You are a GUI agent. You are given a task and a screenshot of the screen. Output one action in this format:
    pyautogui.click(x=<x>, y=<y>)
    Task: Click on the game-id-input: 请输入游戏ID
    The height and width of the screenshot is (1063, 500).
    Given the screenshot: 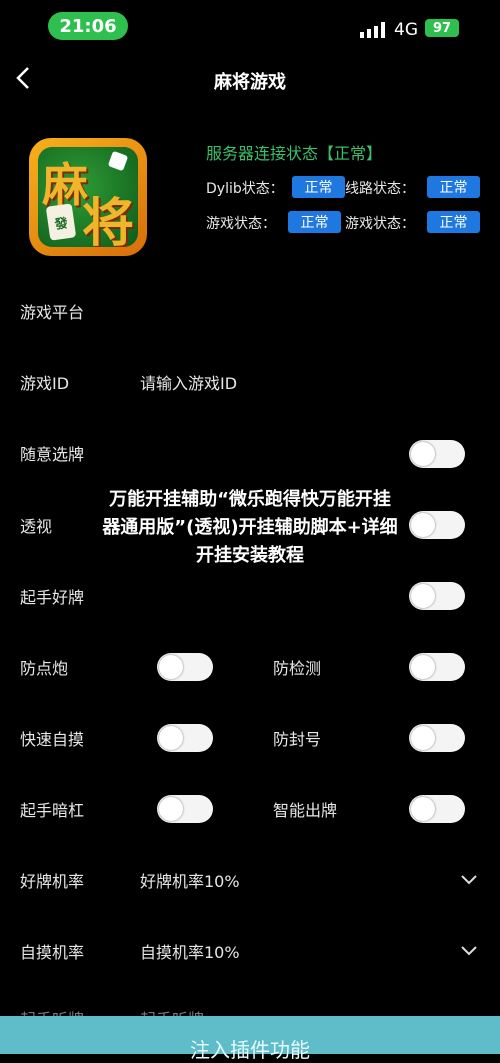 What is the action you would take?
    pyautogui.click(x=188, y=382)
    